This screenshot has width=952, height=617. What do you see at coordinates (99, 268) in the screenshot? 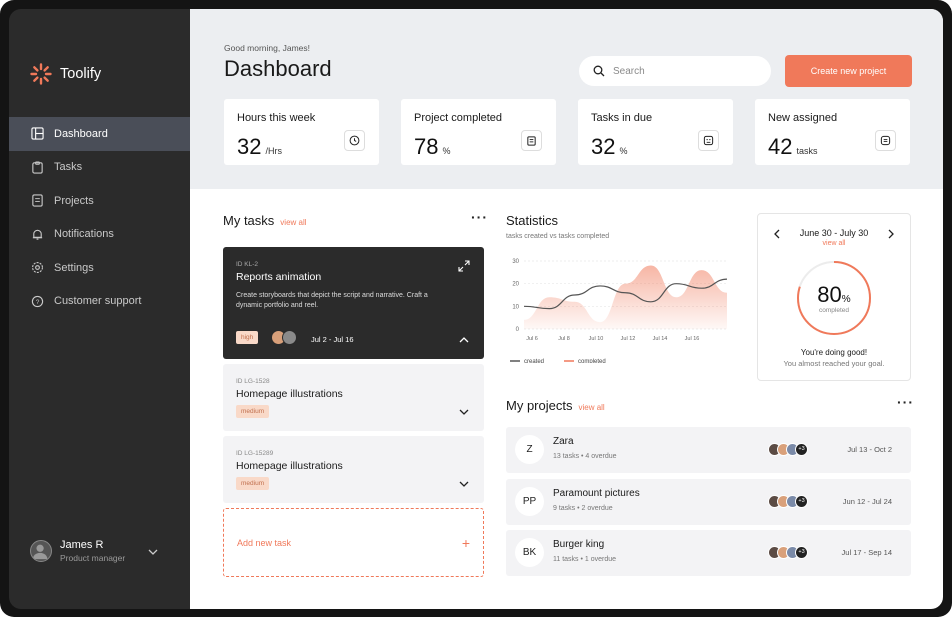
I see `sidebar-item-settings: Settings` at bounding box center [99, 268].